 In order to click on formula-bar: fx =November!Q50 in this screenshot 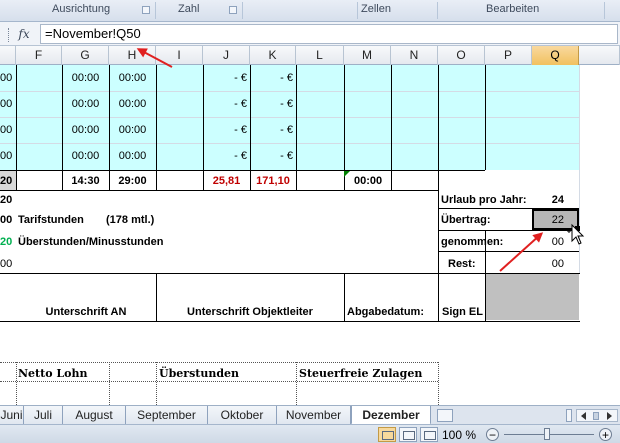, I will do `click(310, 34)`.